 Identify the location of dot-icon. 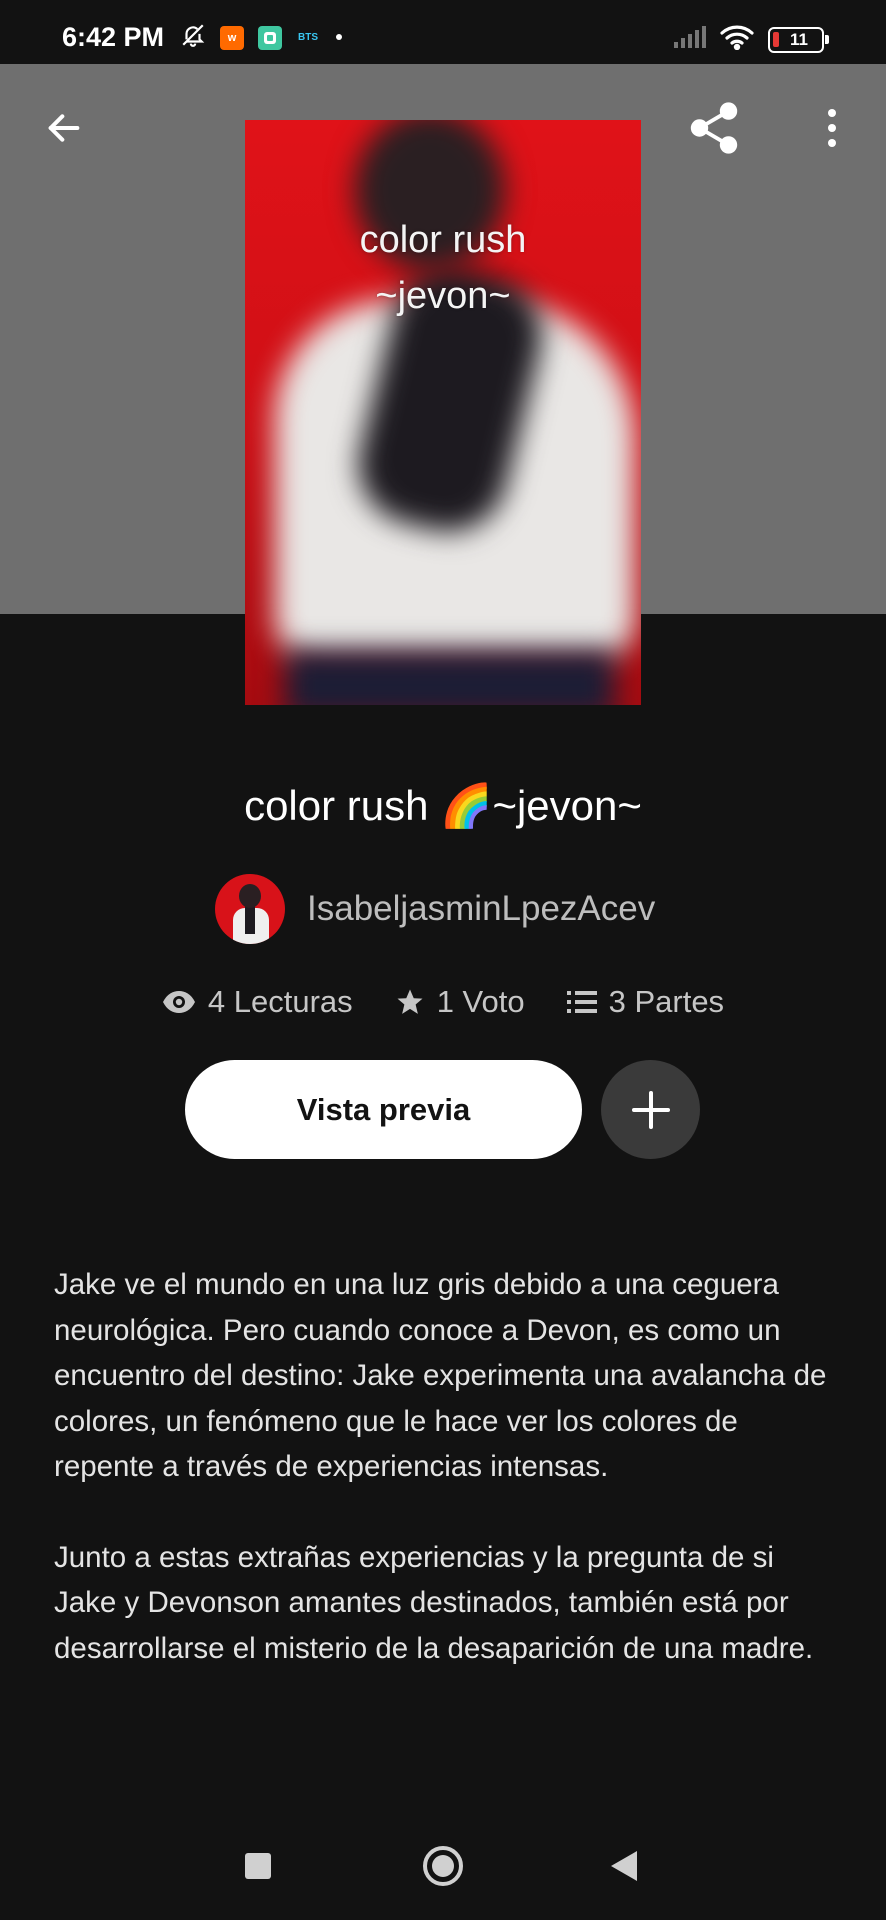
(339, 38).